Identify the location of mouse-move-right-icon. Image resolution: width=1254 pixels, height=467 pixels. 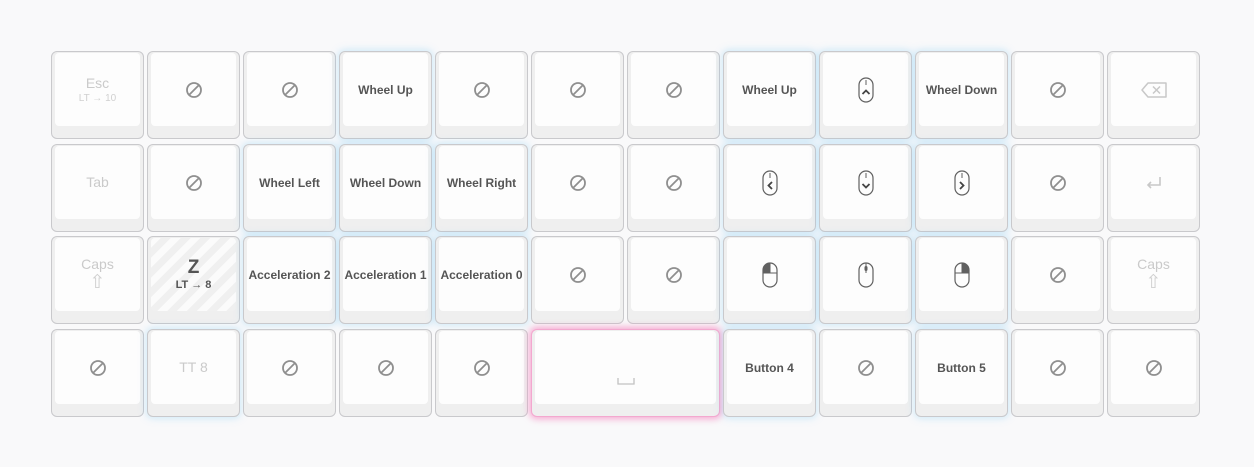
(961, 182).